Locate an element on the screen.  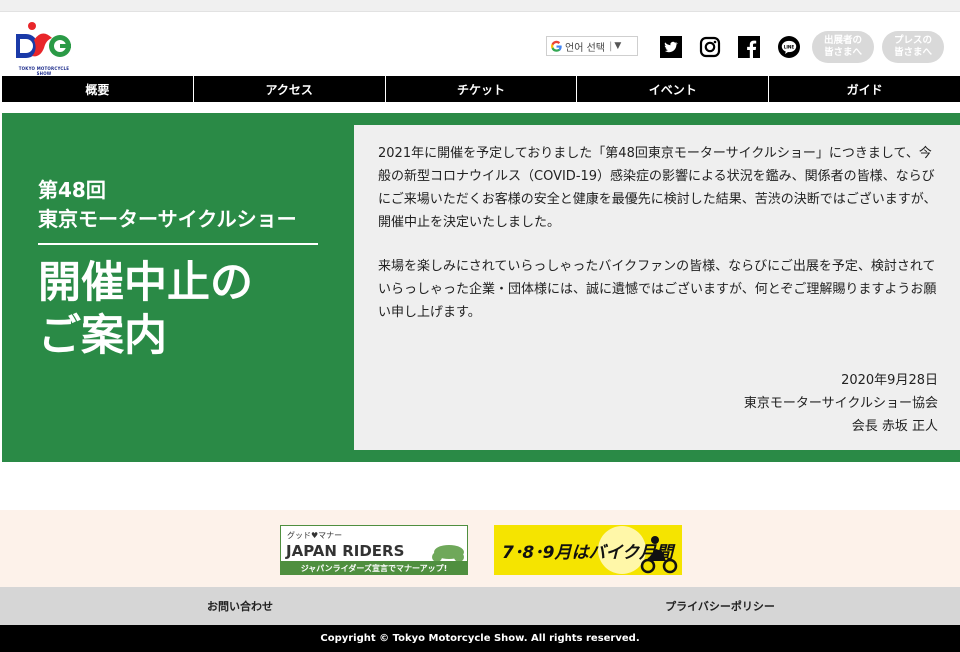
press-button-line1: プレスの is located at coordinates (912, 40).